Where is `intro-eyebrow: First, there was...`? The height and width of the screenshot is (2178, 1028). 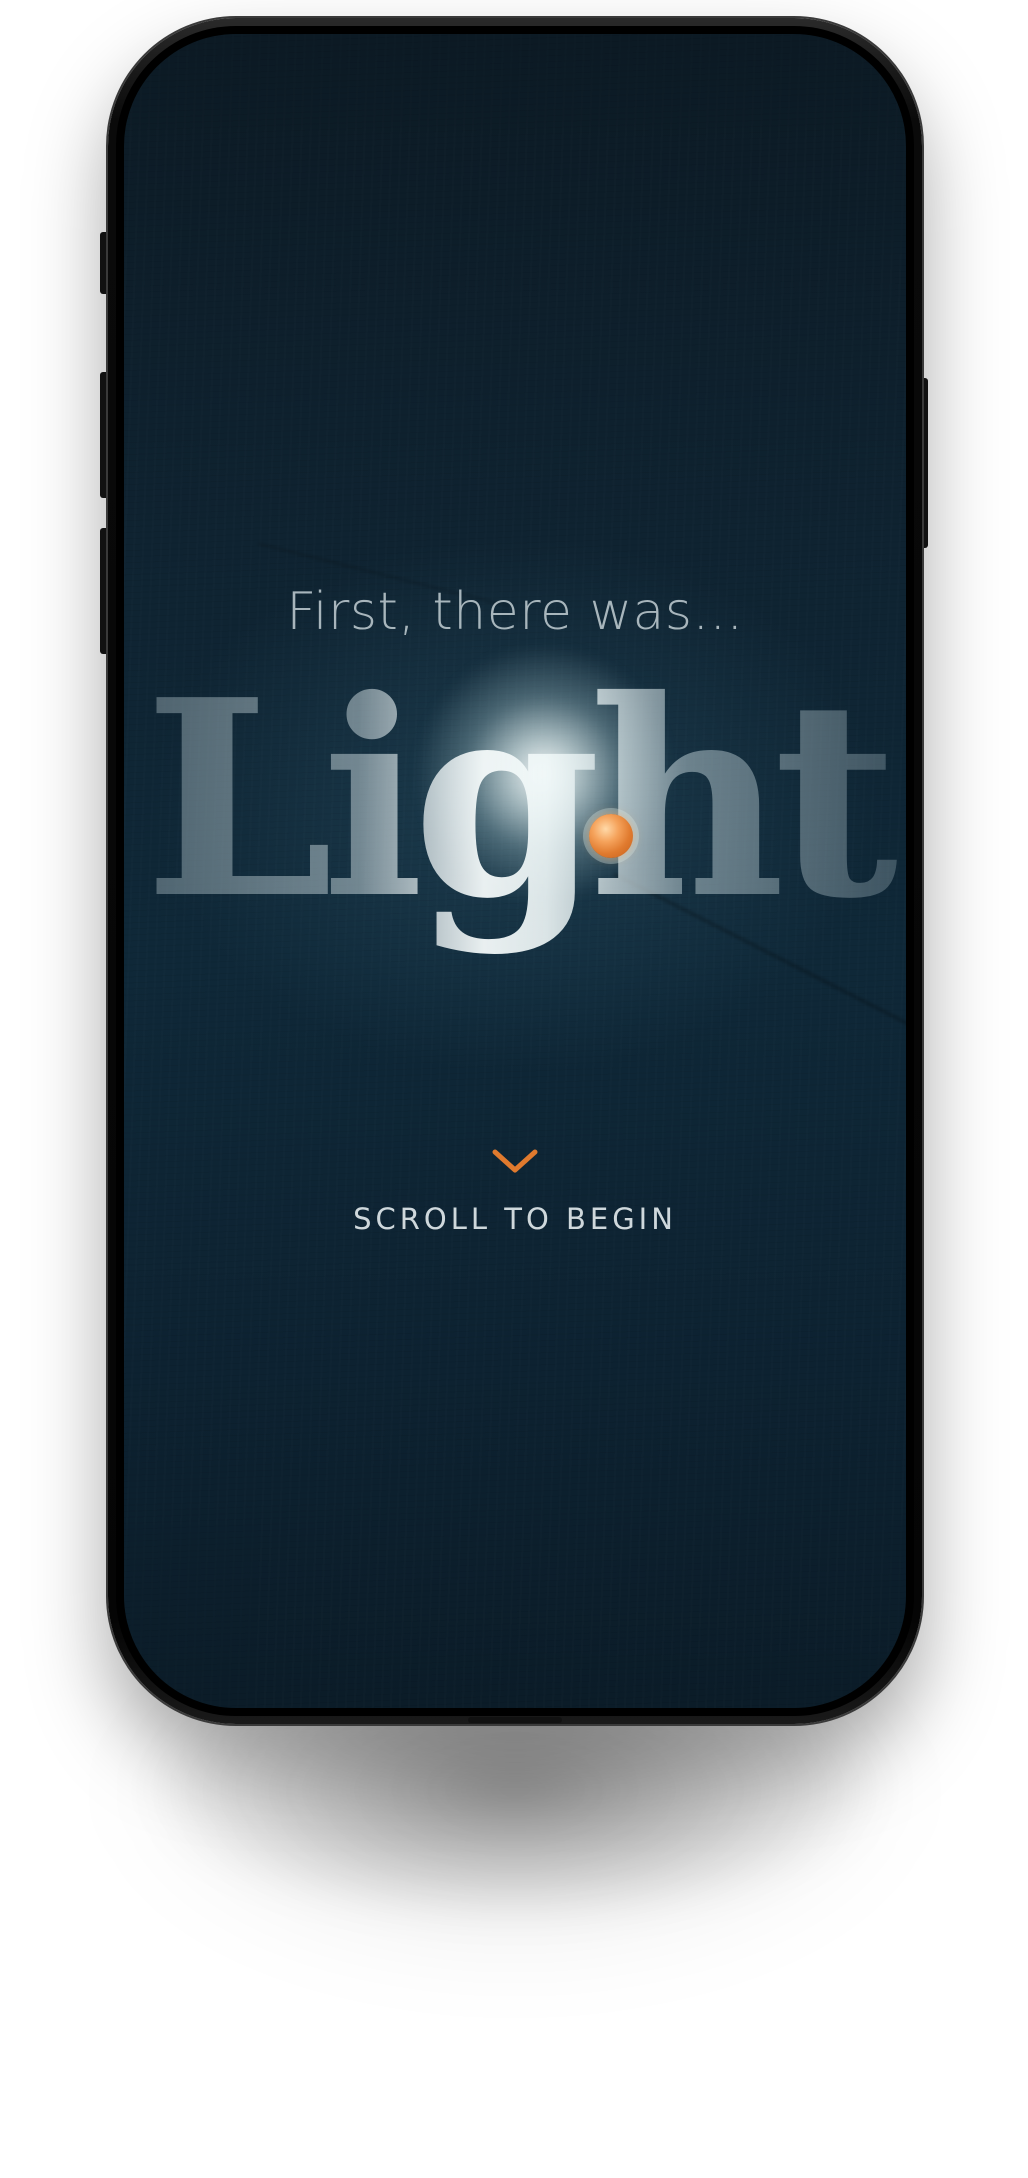
intro-eyebrow: First, there was... is located at coordinates (515, 612).